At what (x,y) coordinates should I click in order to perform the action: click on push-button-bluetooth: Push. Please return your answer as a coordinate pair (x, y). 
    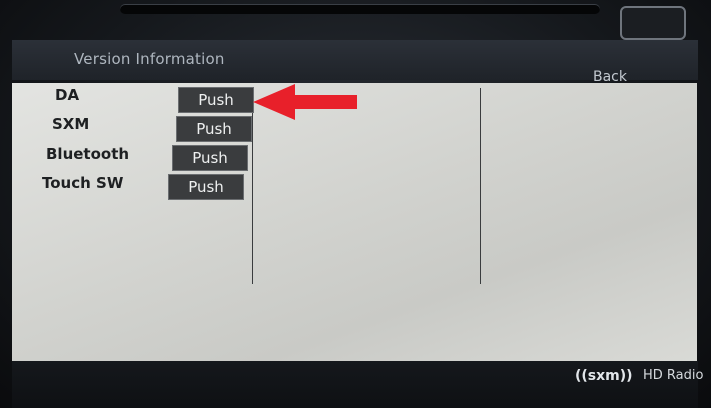
    Looking at the image, I should click on (210, 158).